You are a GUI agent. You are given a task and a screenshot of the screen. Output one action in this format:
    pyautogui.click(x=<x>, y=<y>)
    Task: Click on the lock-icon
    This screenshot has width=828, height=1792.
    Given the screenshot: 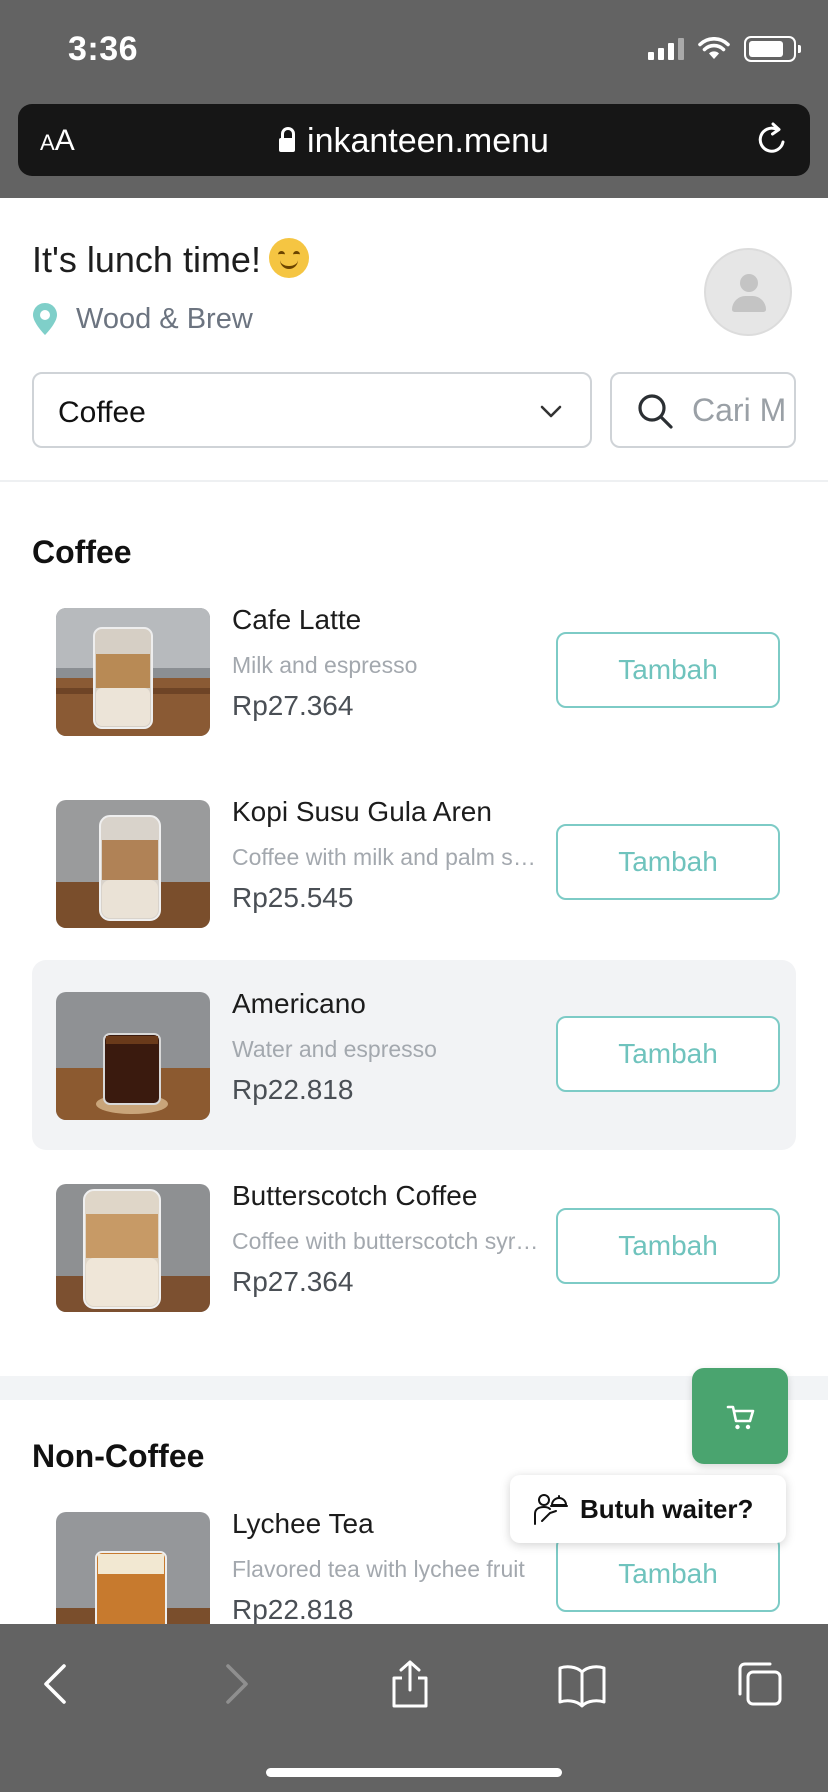 What is the action you would take?
    pyautogui.click(x=287, y=139)
    